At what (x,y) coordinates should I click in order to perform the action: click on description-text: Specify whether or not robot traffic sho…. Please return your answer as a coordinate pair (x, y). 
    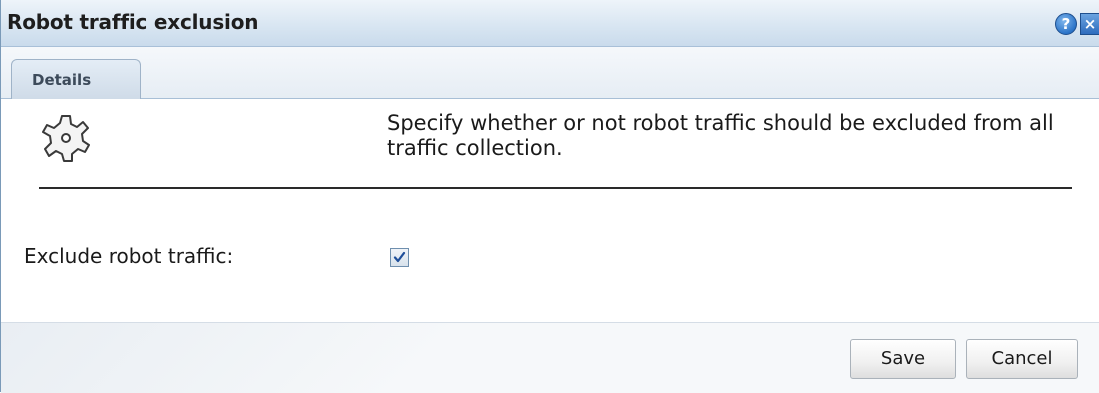
    Looking at the image, I should click on (720, 135).